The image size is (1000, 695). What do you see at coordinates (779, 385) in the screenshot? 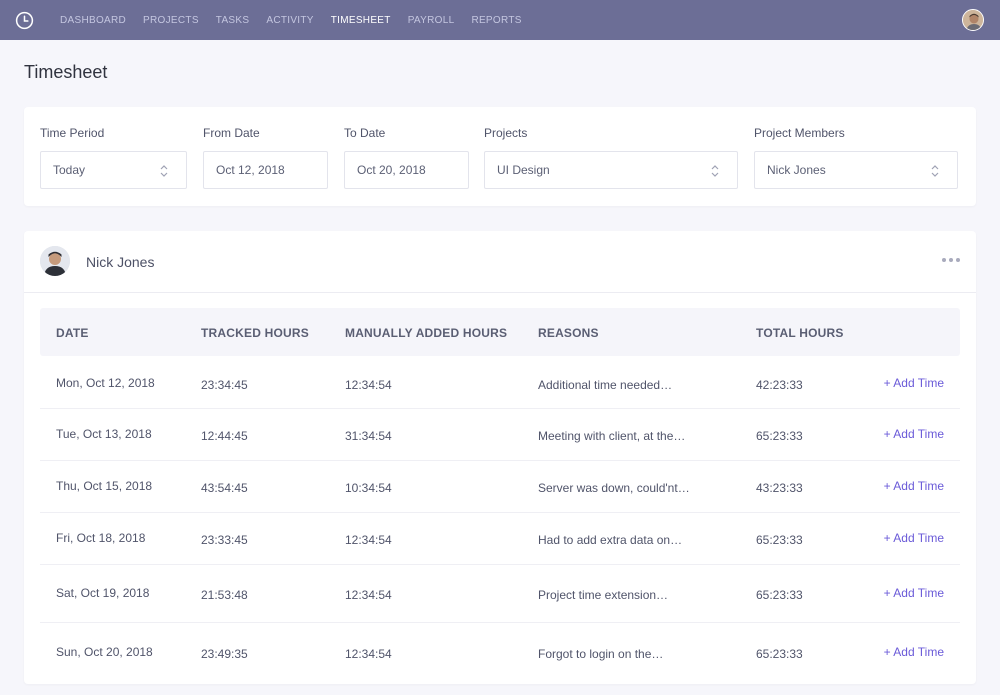
I see `total-hours-cell: 42:23:33` at bounding box center [779, 385].